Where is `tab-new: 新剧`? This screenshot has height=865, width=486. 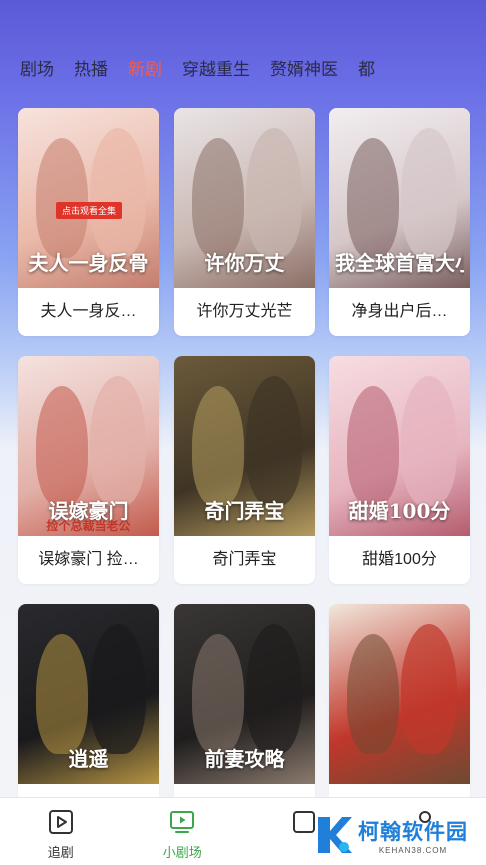 tab-new: 新剧 is located at coordinates (145, 67).